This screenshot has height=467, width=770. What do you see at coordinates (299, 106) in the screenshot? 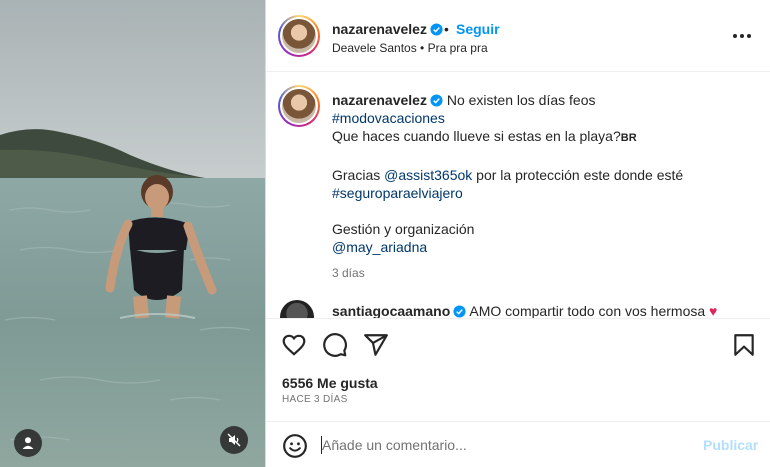
I see `caption-author-avatar` at bounding box center [299, 106].